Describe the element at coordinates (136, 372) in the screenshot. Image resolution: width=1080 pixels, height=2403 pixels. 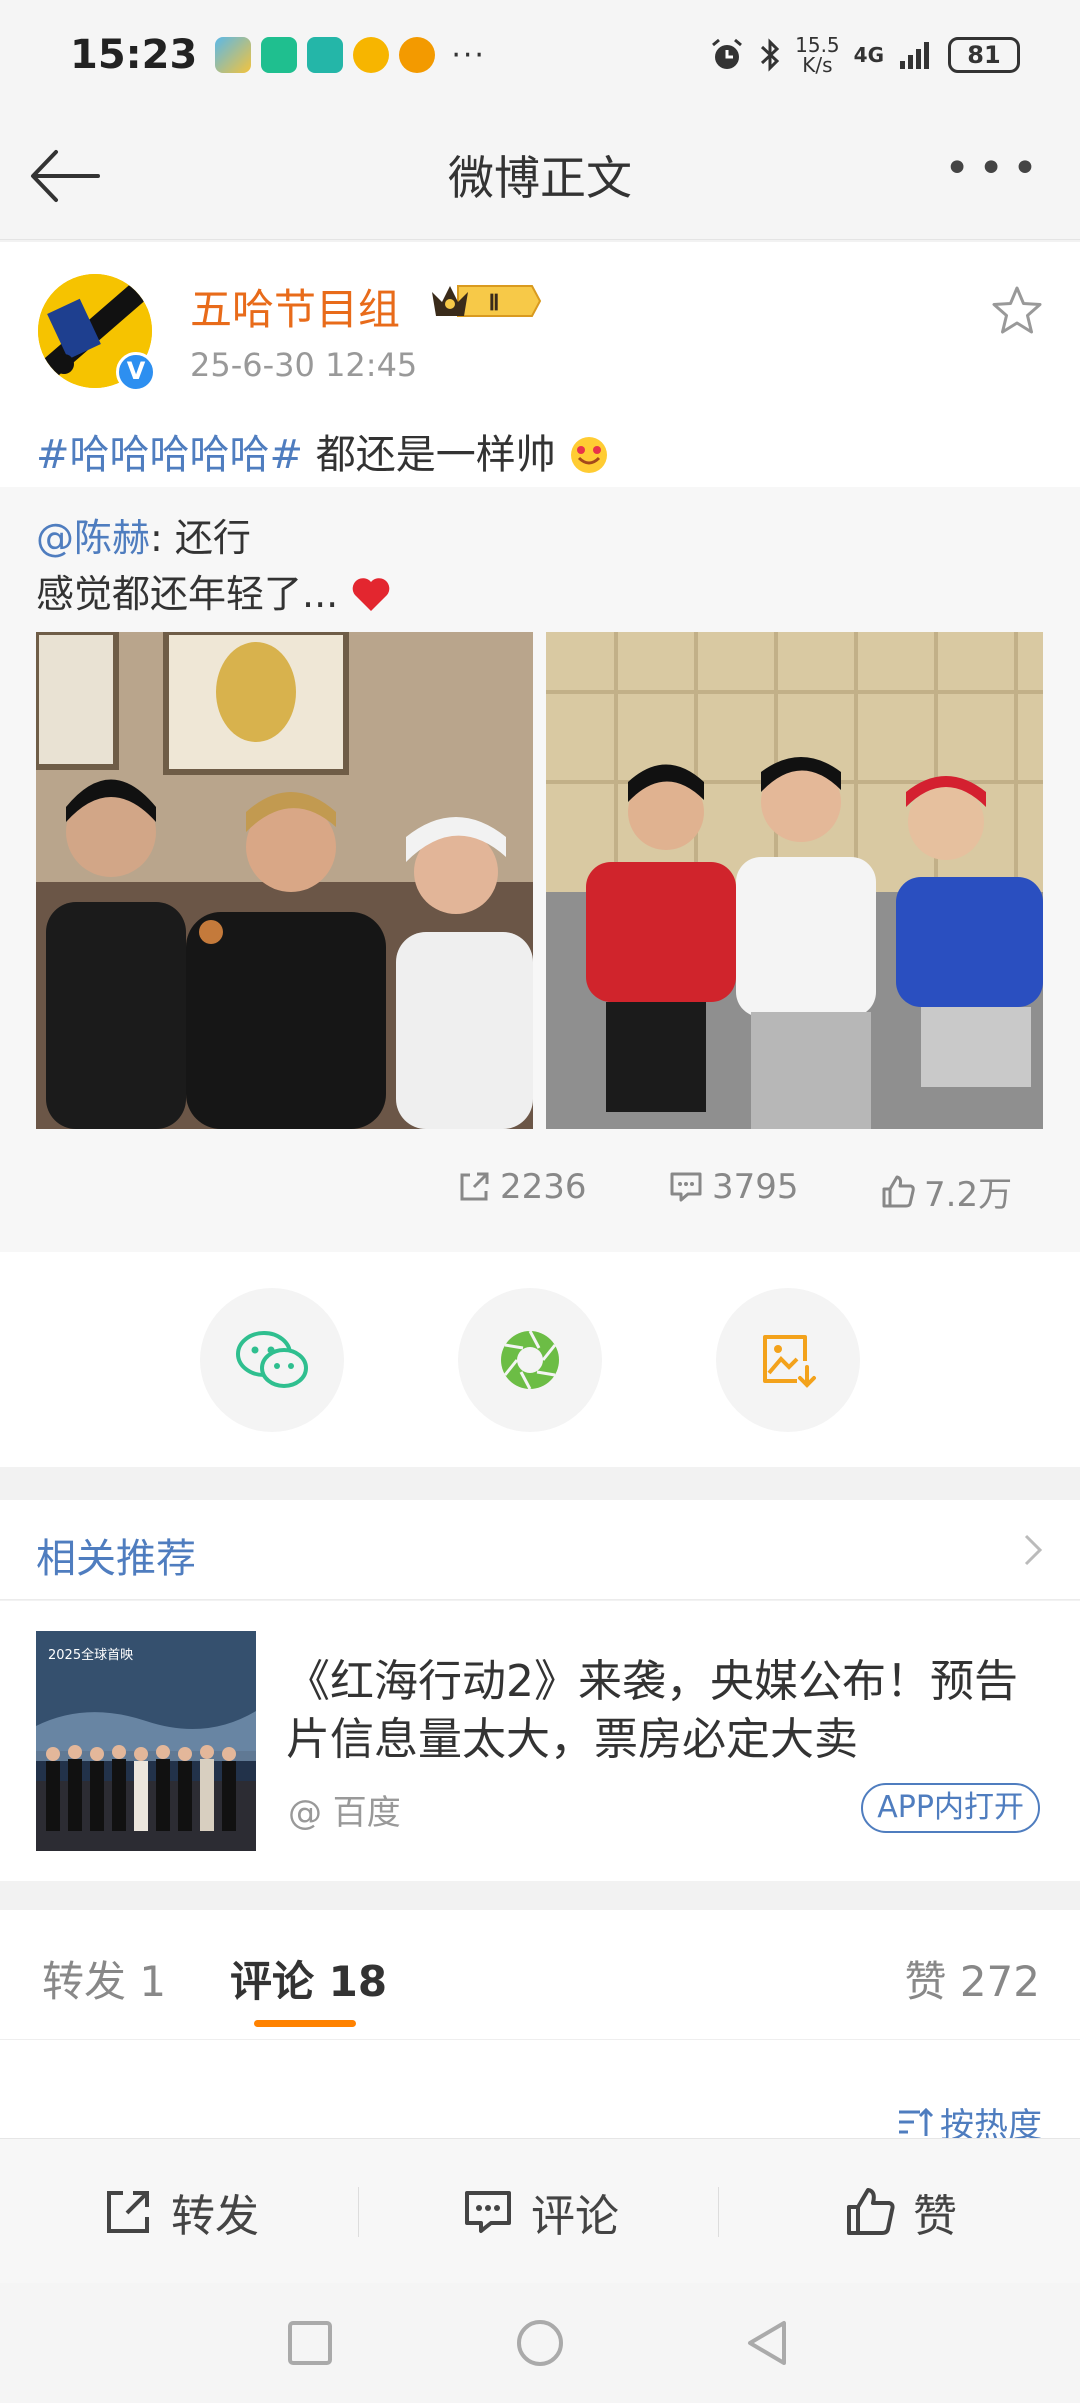
I see `verified-badge-icon: V` at that location.